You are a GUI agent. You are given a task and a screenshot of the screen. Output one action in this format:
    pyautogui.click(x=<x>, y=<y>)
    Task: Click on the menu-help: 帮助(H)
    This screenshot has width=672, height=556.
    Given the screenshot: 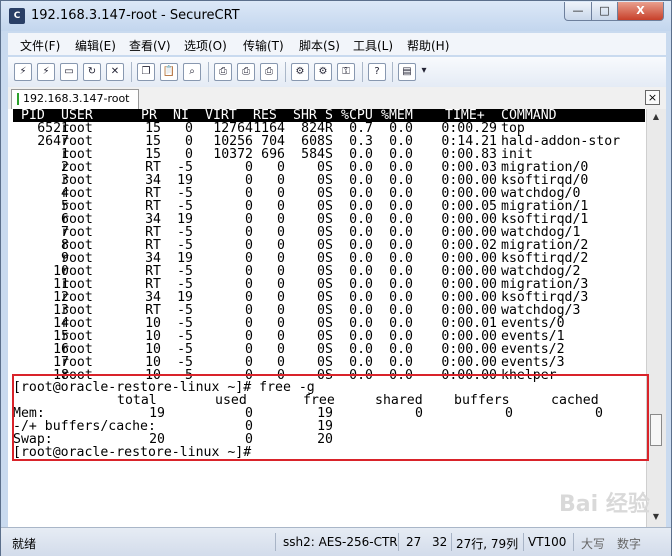 What is the action you would take?
    pyautogui.click(x=428, y=45)
    